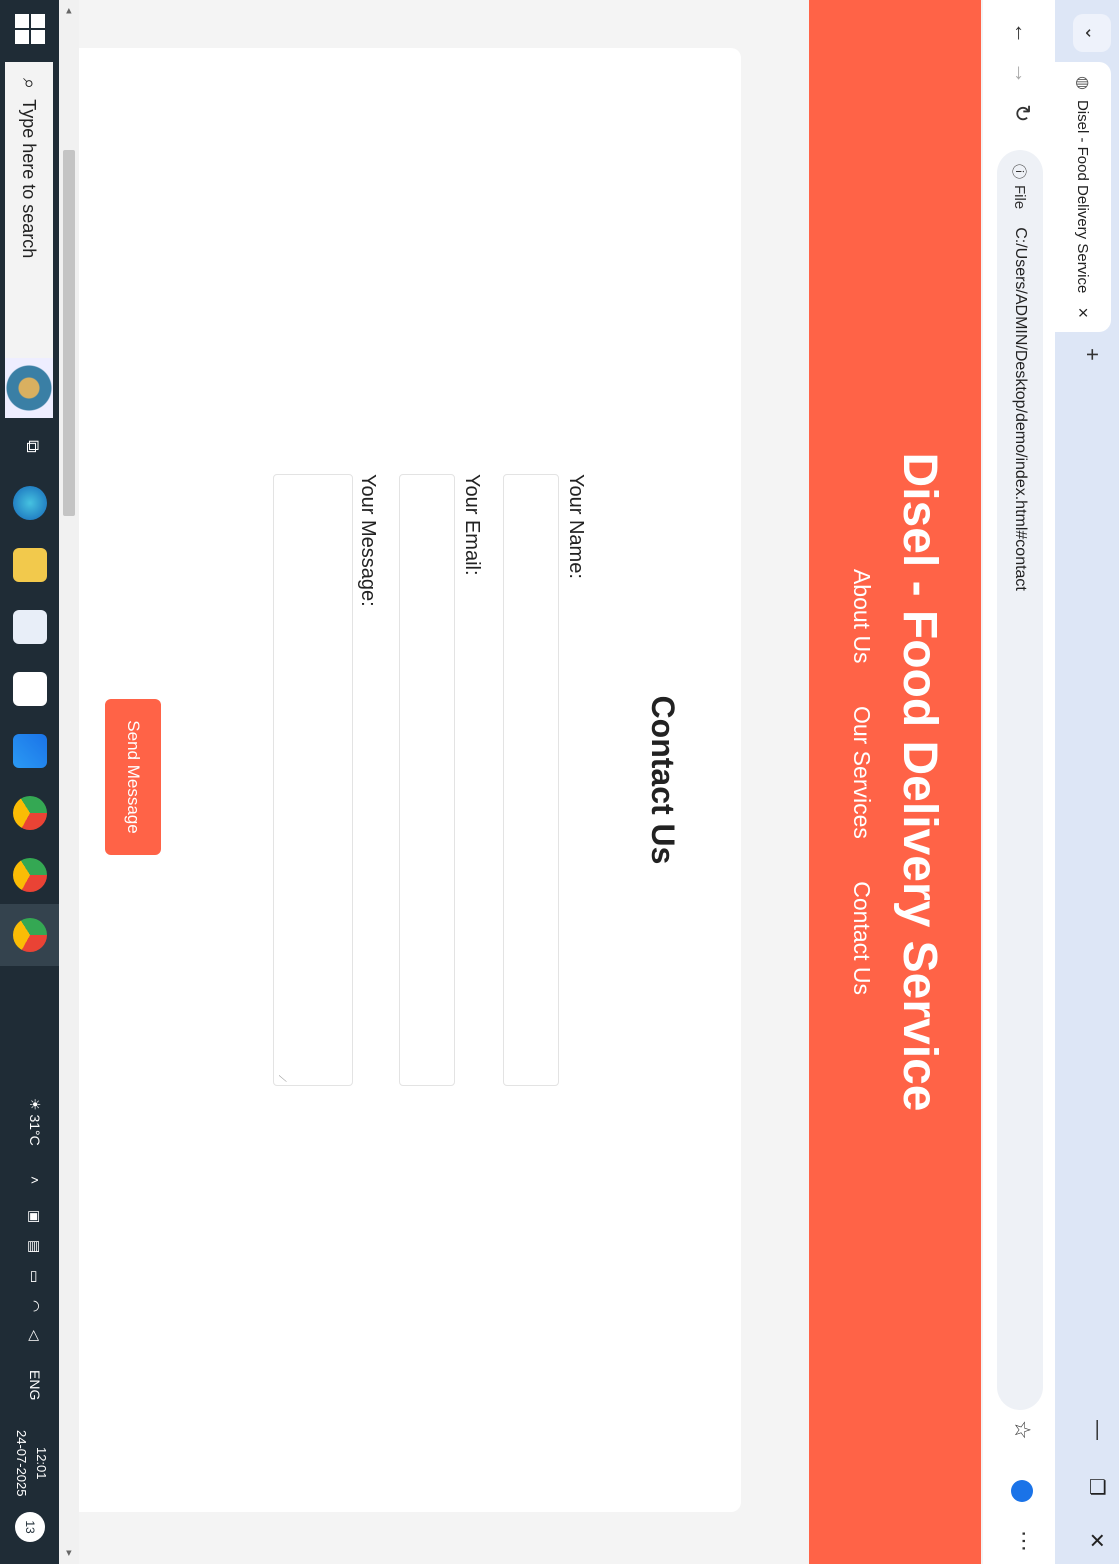 Image resolution: width=1119 pixels, height=1564 pixels. I want to click on tab-search-icon: ⌄, so click(1092, 33).